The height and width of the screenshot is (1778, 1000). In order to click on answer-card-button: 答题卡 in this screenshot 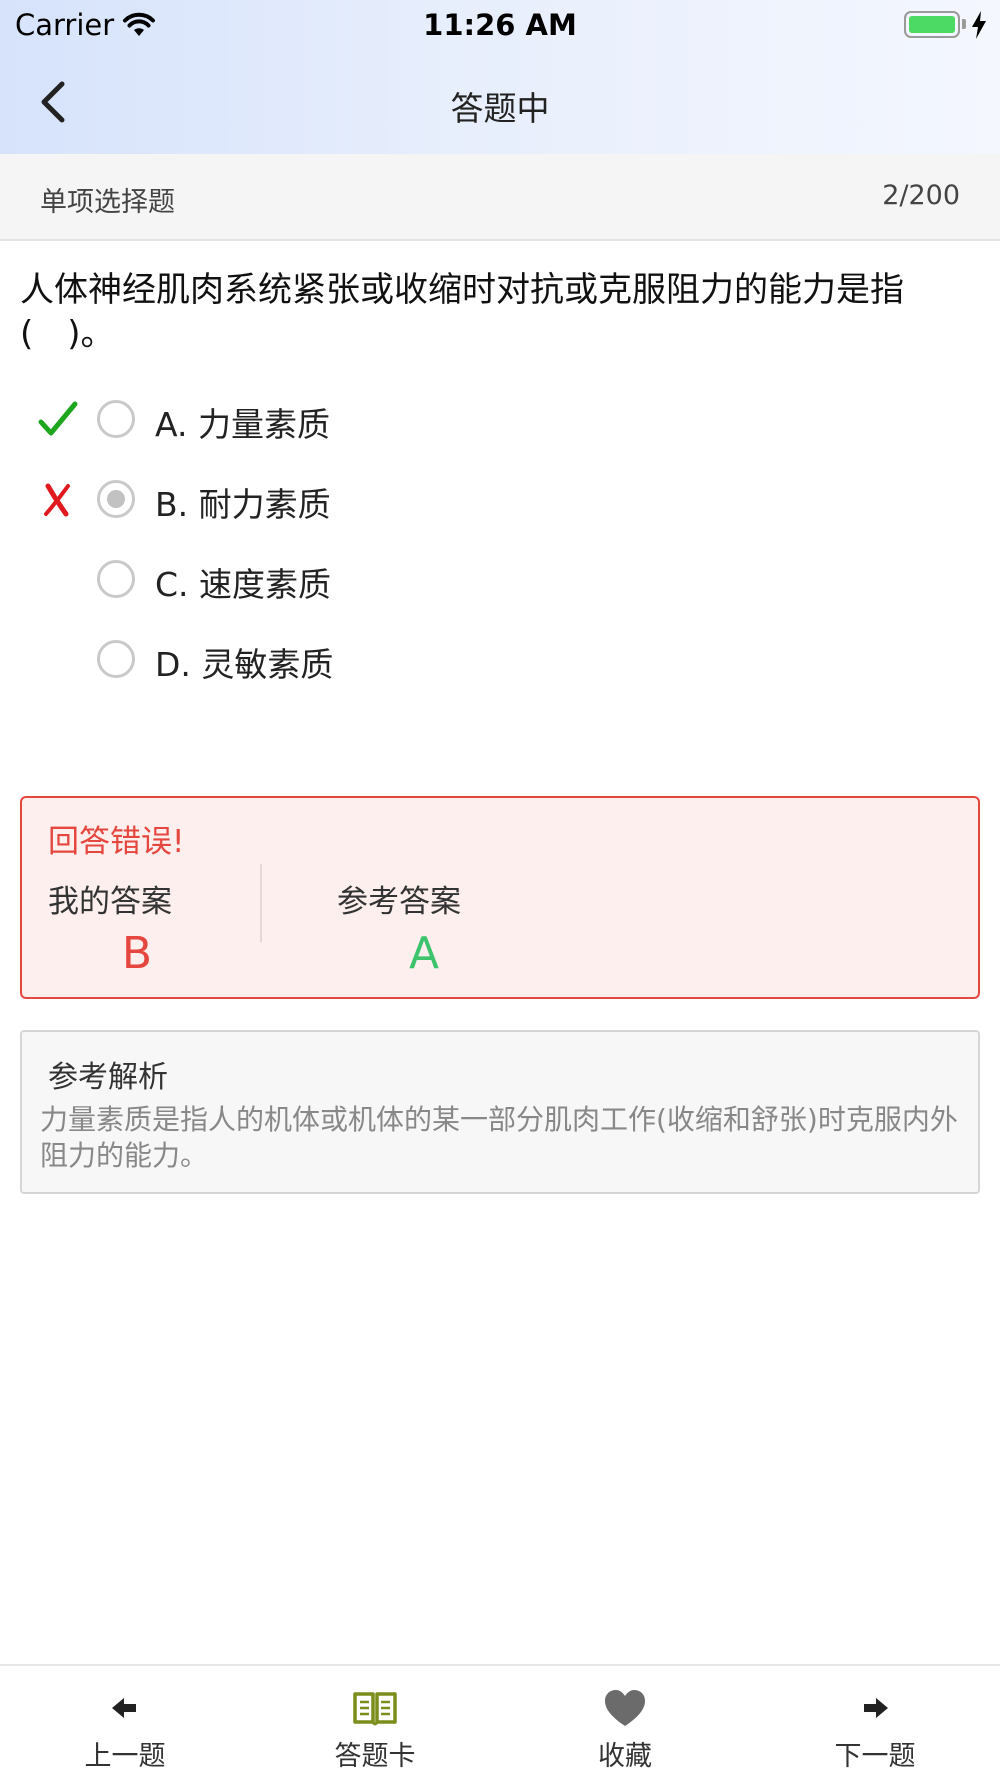, I will do `click(375, 1722)`.